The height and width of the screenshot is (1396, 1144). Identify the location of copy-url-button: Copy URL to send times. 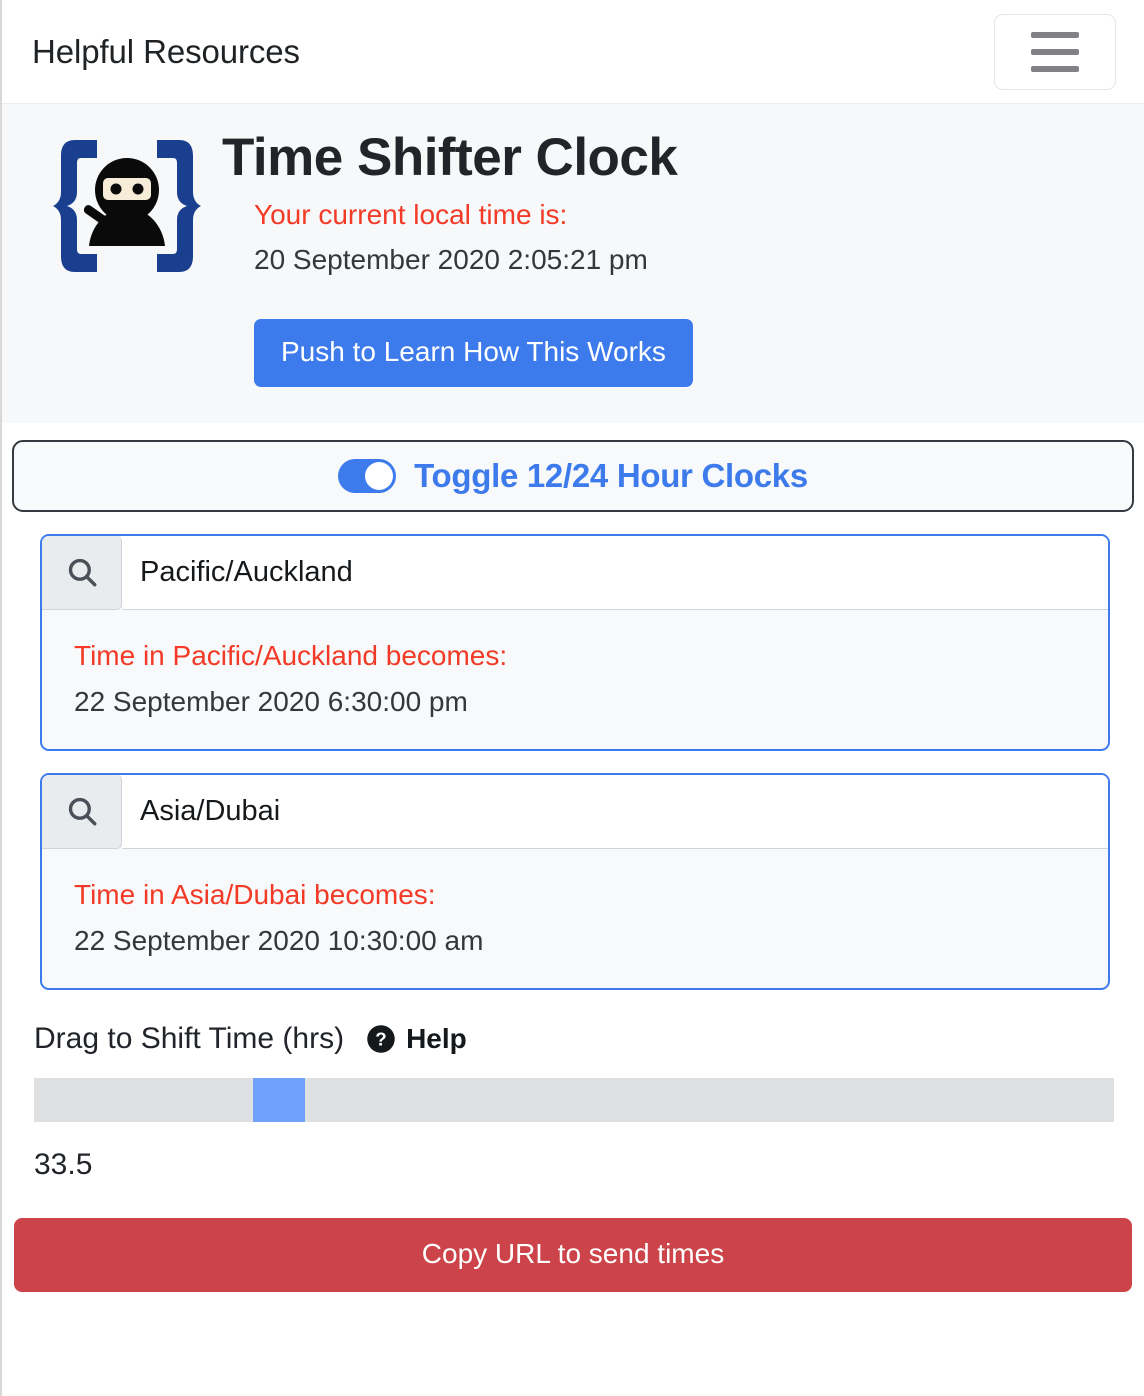
(573, 1254).